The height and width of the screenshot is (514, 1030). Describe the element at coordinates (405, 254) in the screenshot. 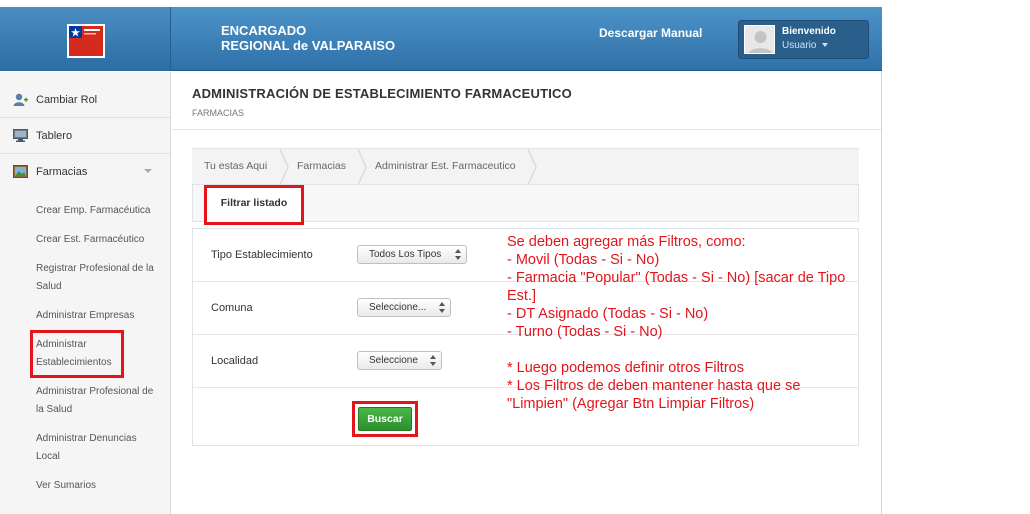

I see `select-value: Todos Los Tipos` at that location.